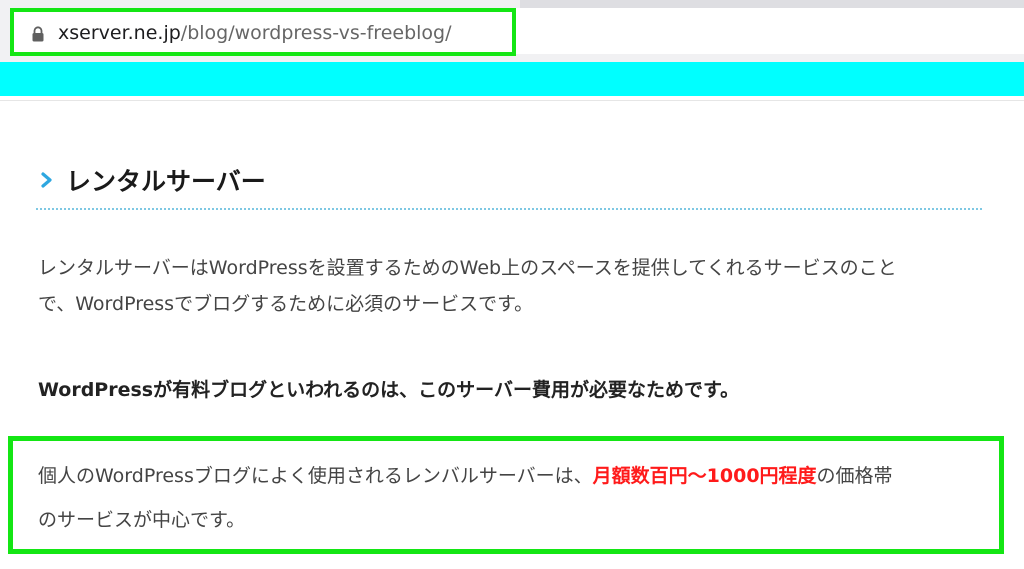  I want to click on heading-dotted-rule, so click(509, 209).